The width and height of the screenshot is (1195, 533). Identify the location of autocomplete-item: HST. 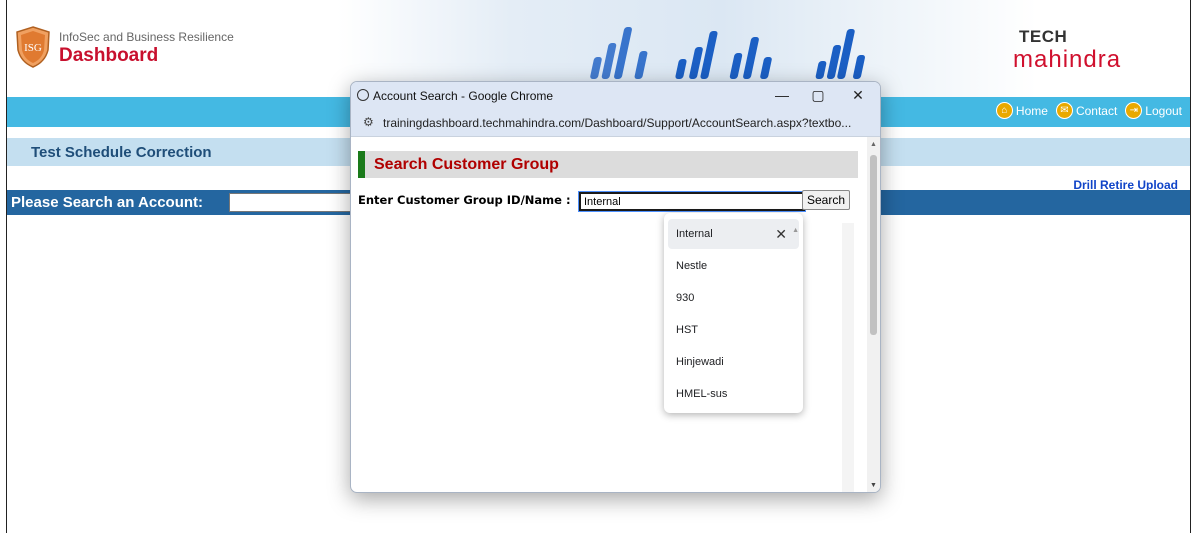
(733, 330).